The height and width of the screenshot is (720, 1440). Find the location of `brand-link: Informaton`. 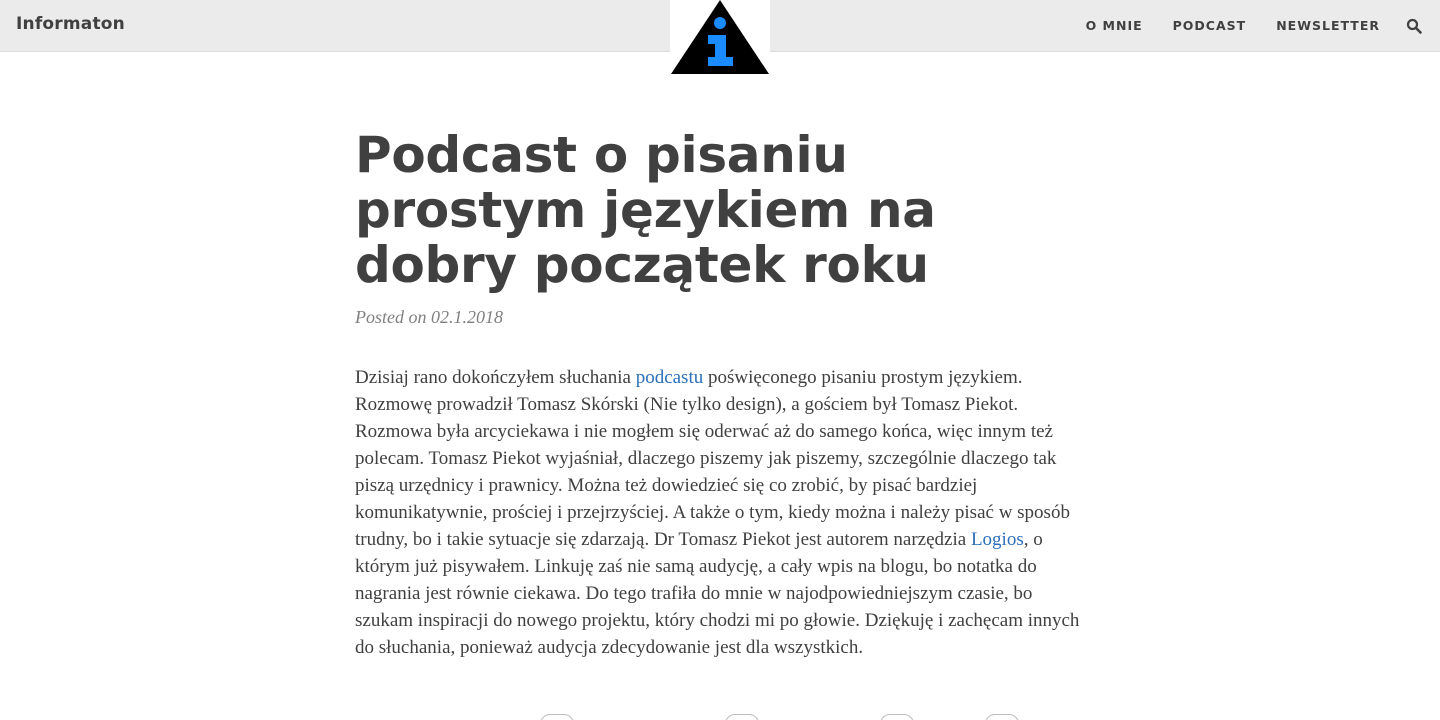

brand-link: Informaton is located at coordinates (70, 24).